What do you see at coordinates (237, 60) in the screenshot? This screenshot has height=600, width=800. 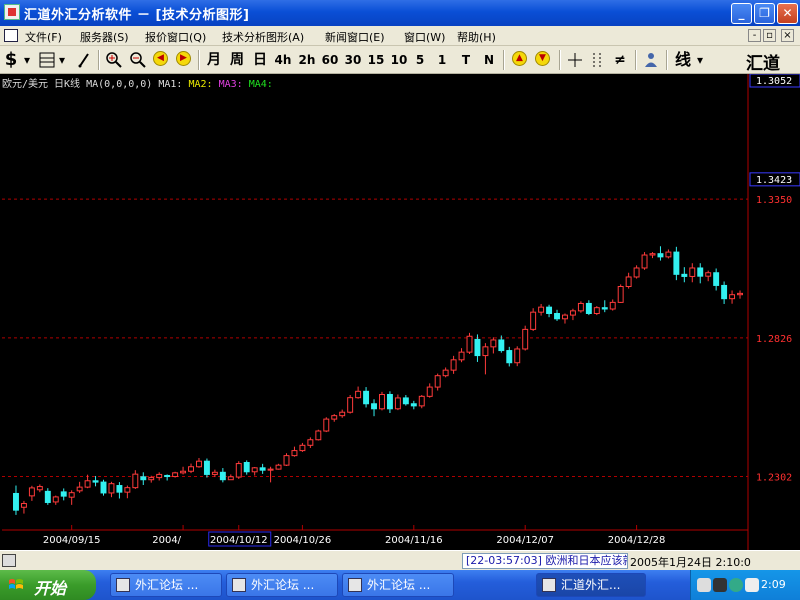 I see `period-week: 周` at bounding box center [237, 60].